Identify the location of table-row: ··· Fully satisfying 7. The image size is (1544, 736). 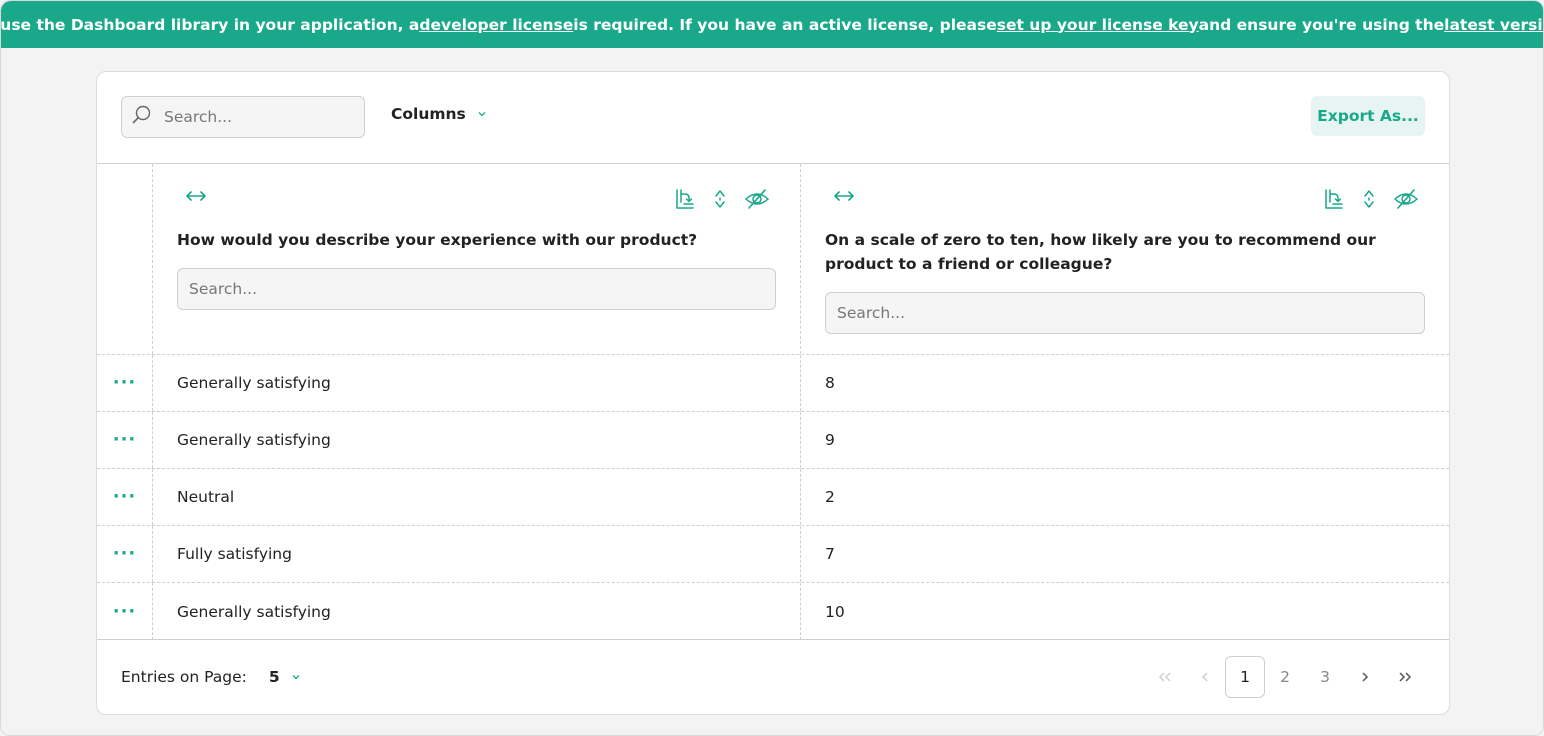
(773, 554).